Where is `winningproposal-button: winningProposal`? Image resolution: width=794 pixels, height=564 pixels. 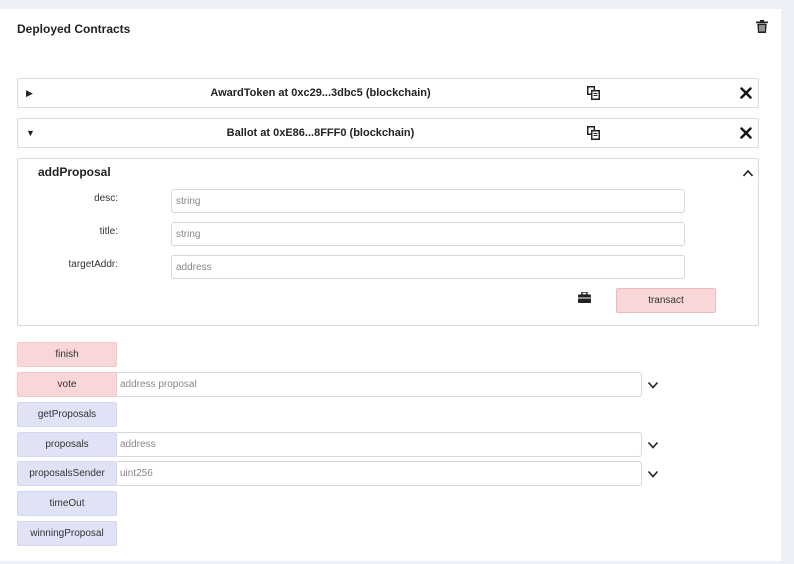 winningproposal-button: winningProposal is located at coordinates (67, 533).